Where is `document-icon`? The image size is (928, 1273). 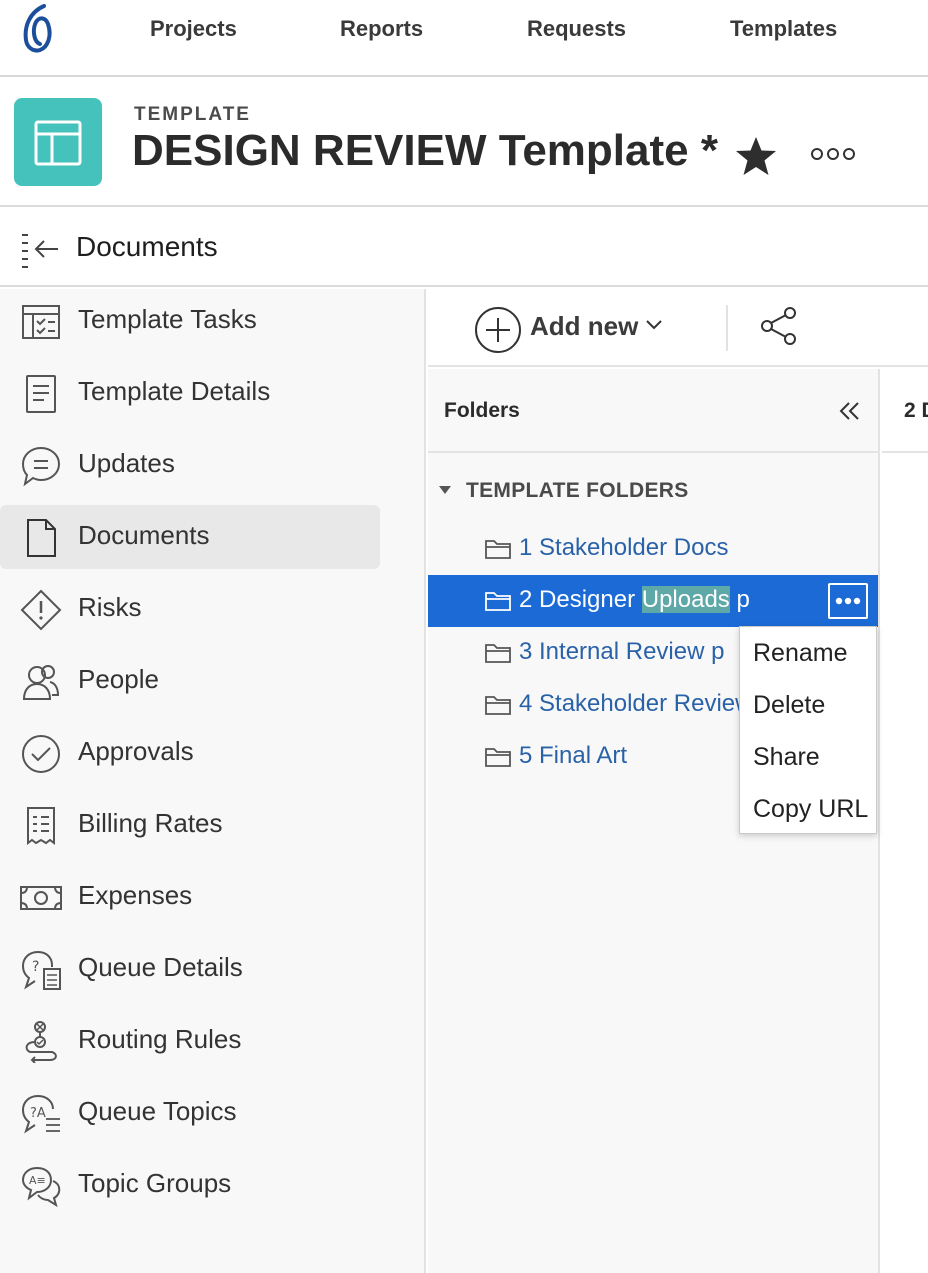 document-icon is located at coordinates (41, 538).